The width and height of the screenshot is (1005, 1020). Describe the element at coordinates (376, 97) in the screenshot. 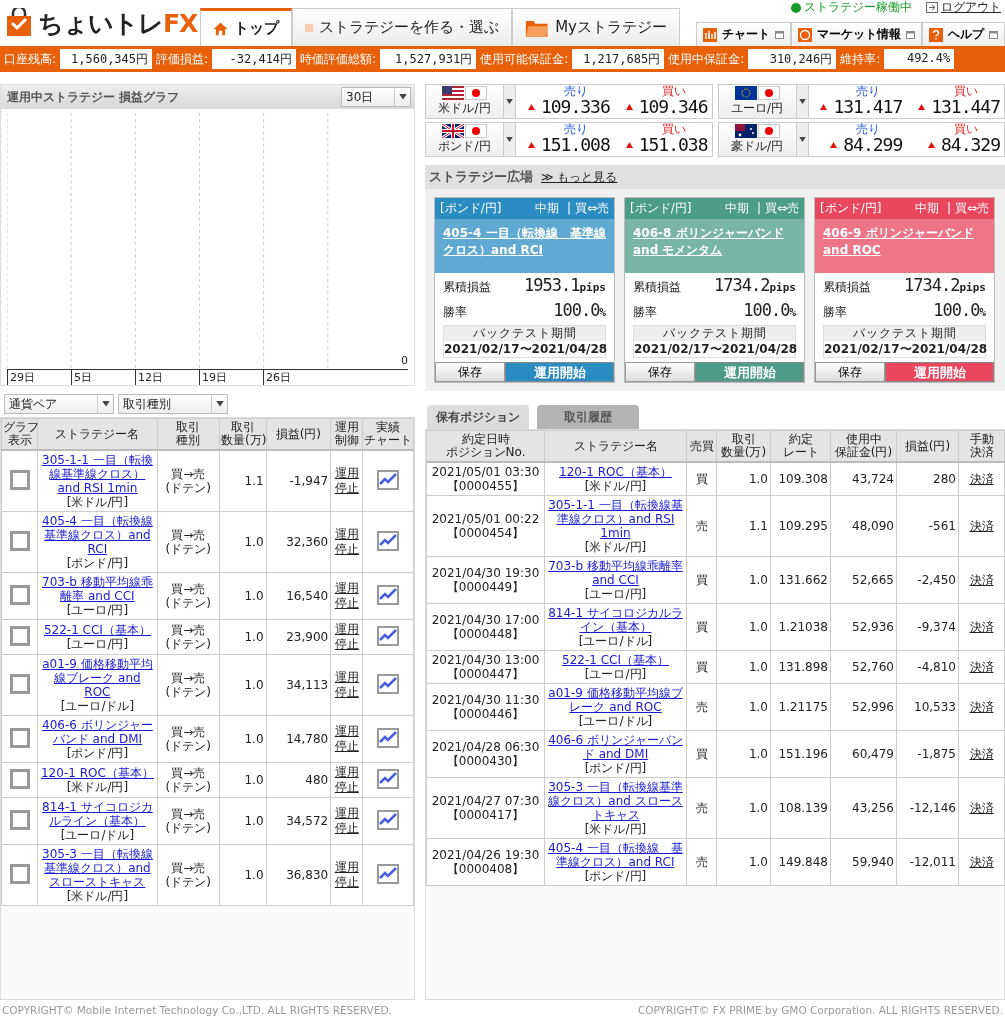

I see `period-select: 30日` at that location.